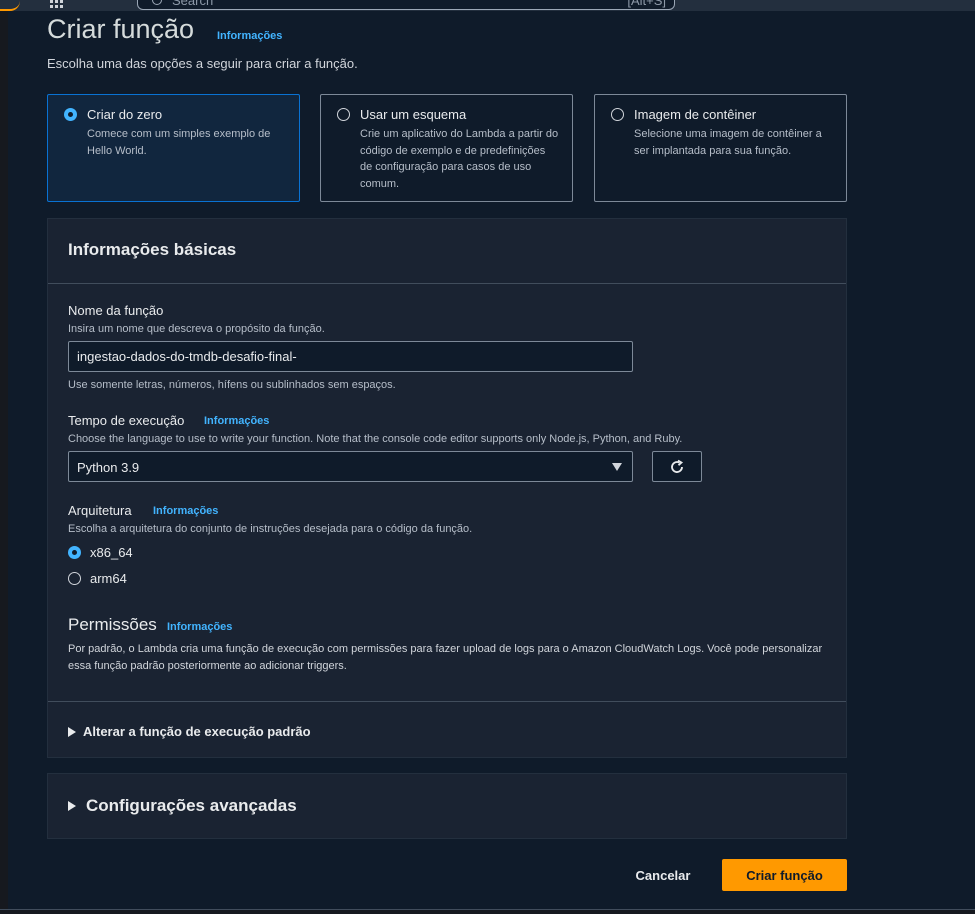 This screenshot has height=914, width=975. Describe the element at coordinates (617, 467) in the screenshot. I see `caret-down-icon` at that location.